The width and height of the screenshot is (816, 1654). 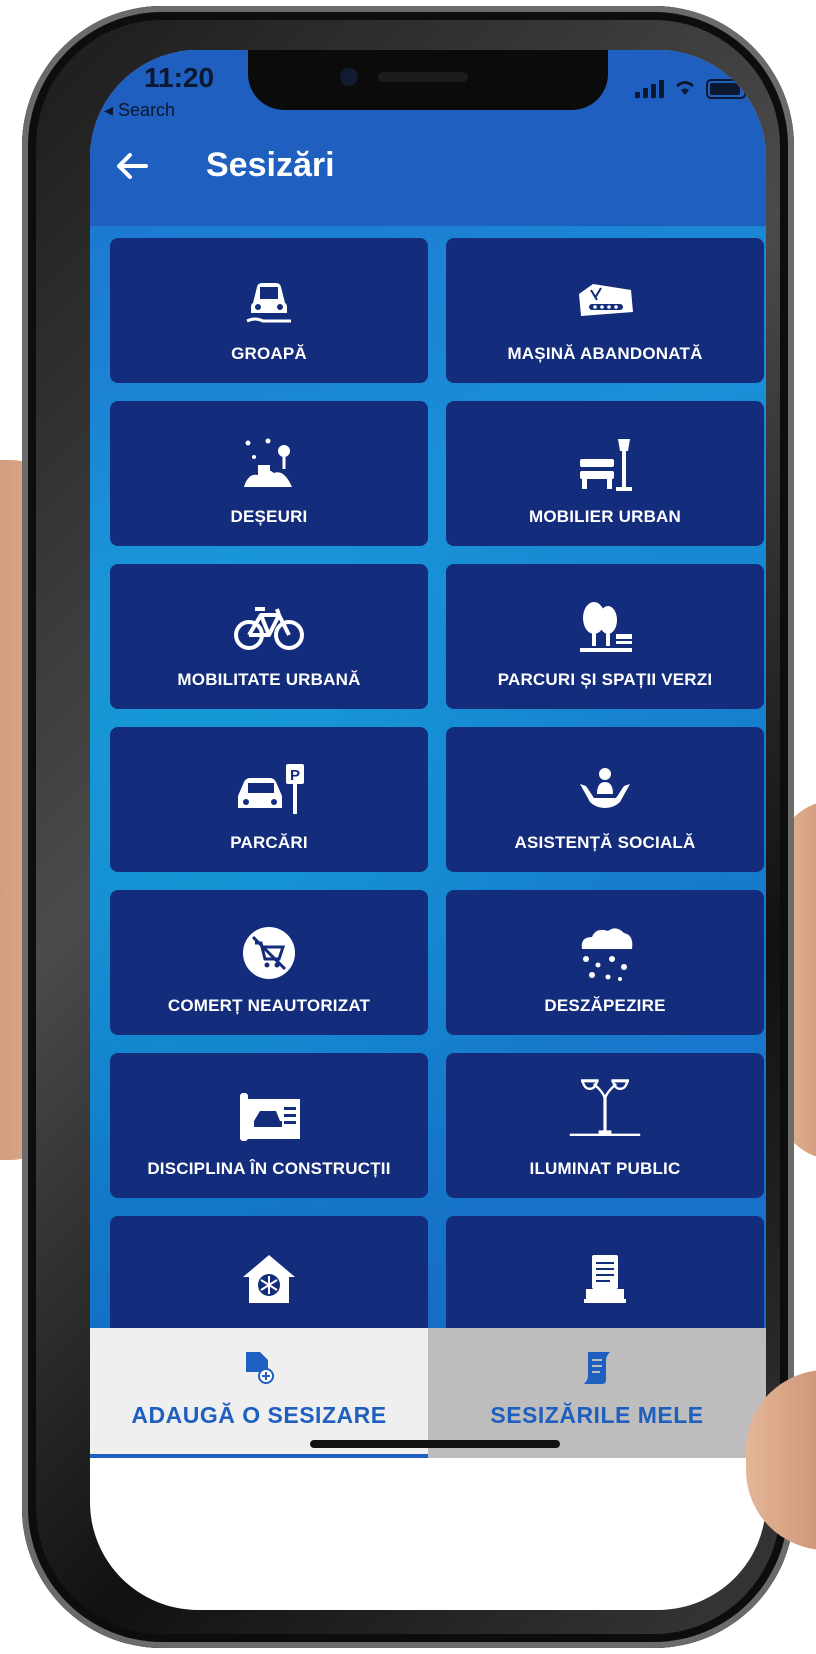 What do you see at coordinates (270, 165) in the screenshot?
I see `page-title: Sesizări` at bounding box center [270, 165].